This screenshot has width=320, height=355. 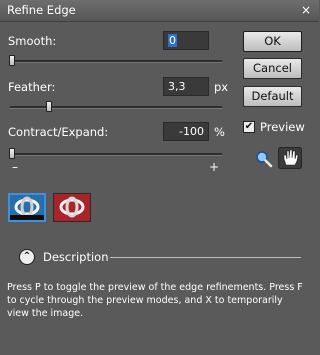 I want to click on mask-view-thumbnail, so click(x=72, y=207).